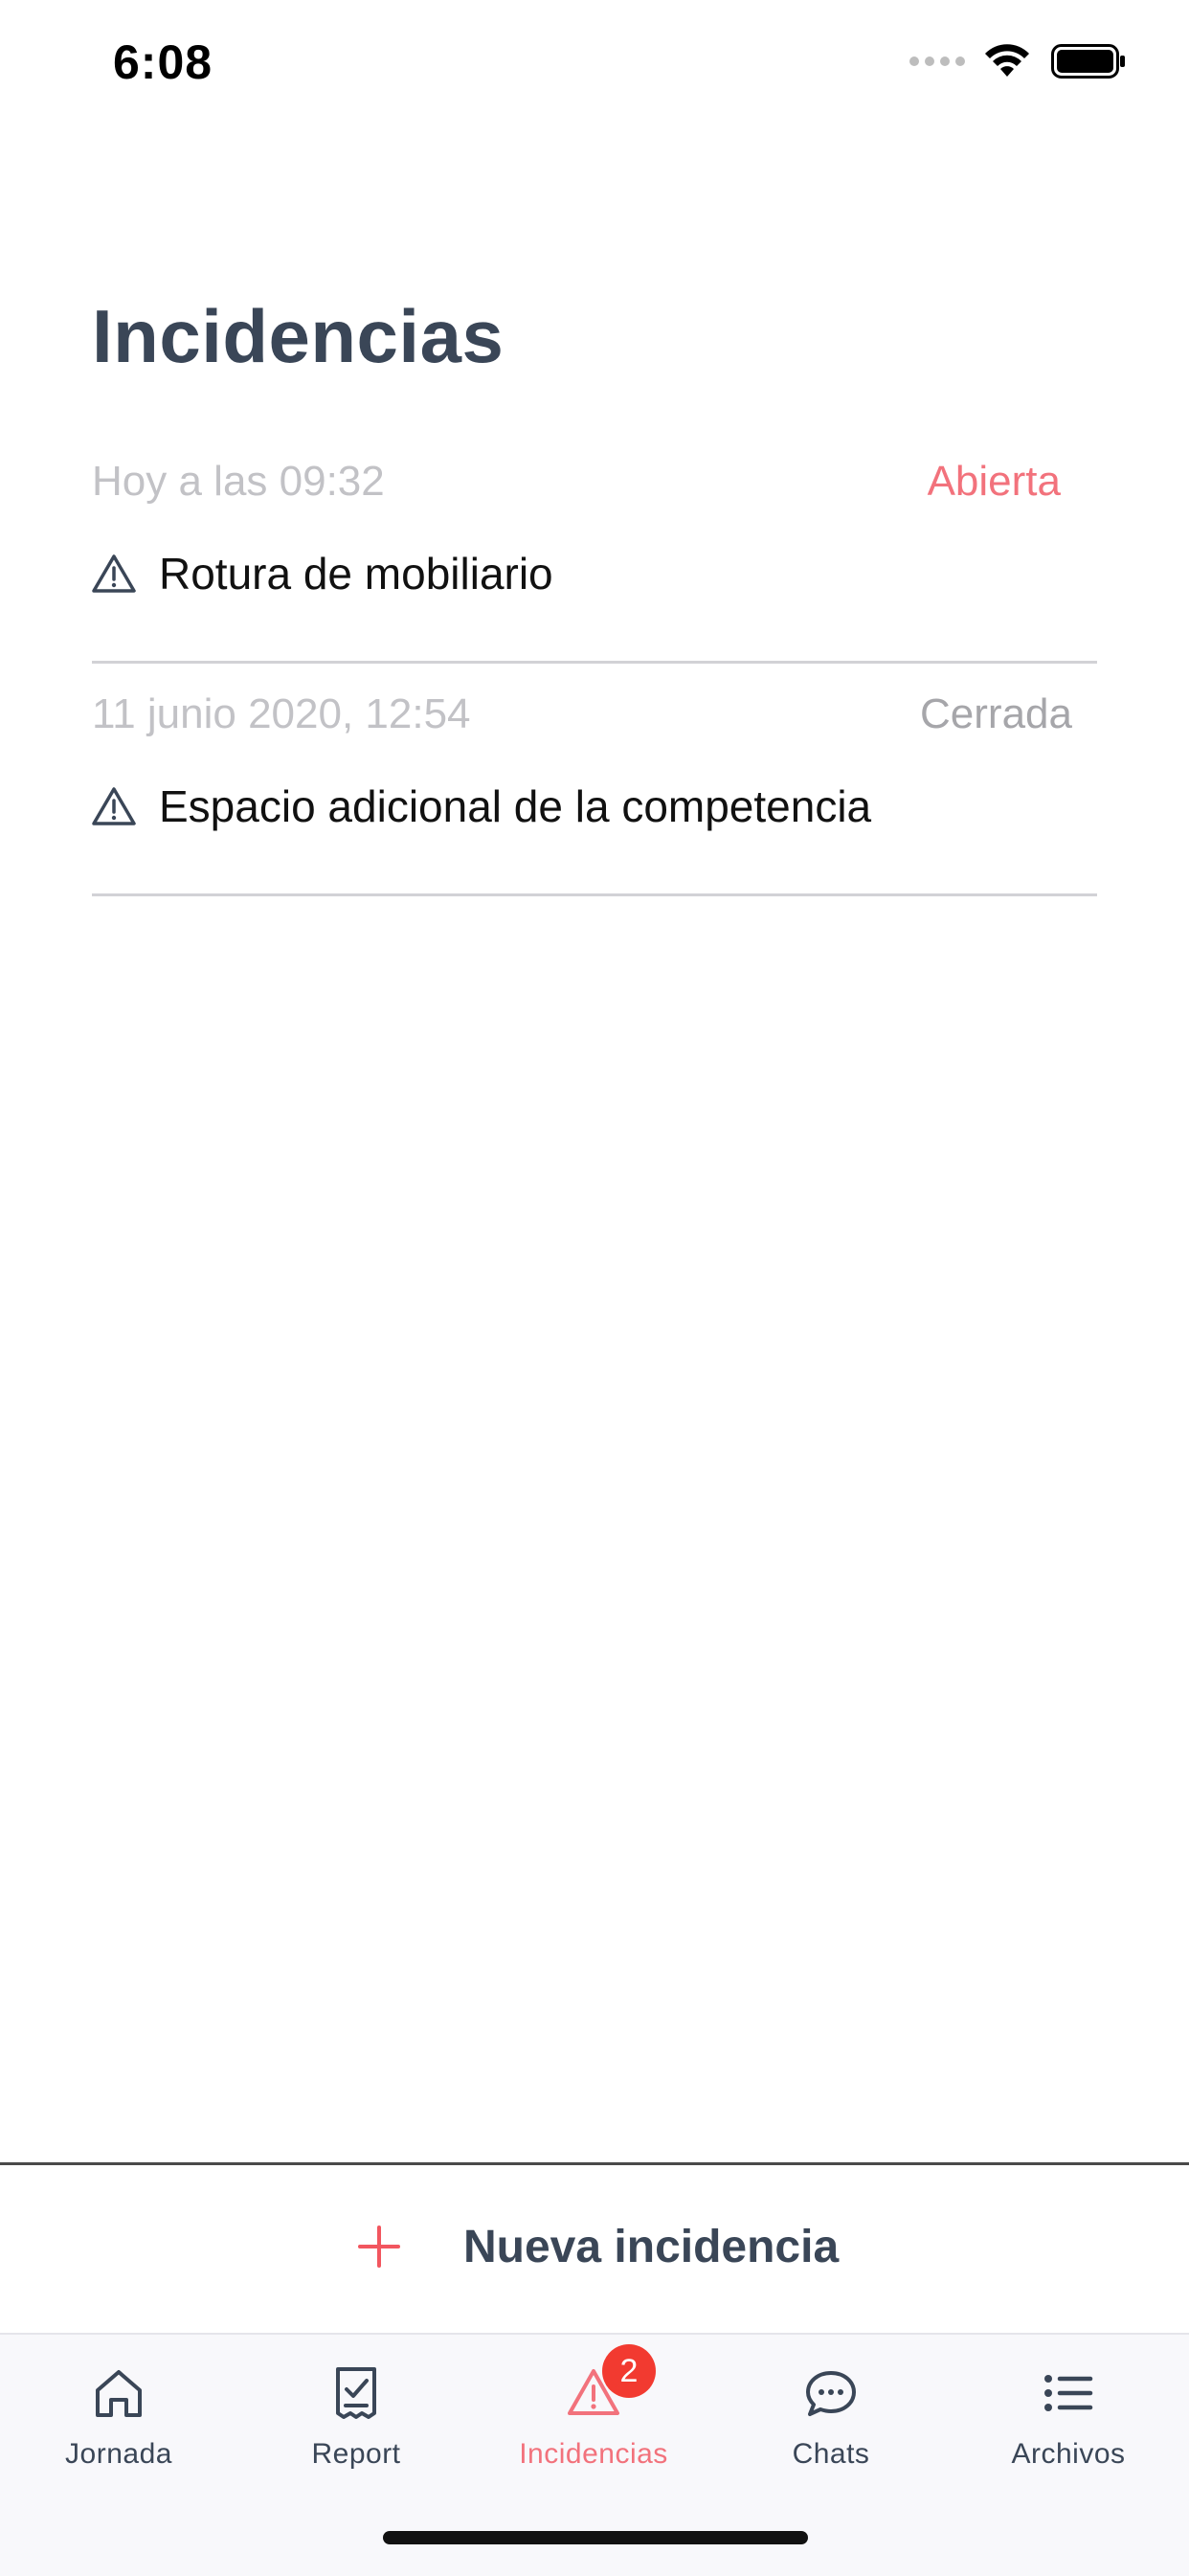 The image size is (1189, 2576). What do you see at coordinates (651, 2246) in the screenshot?
I see `new-incident-label: Nueva incidencia` at bounding box center [651, 2246].